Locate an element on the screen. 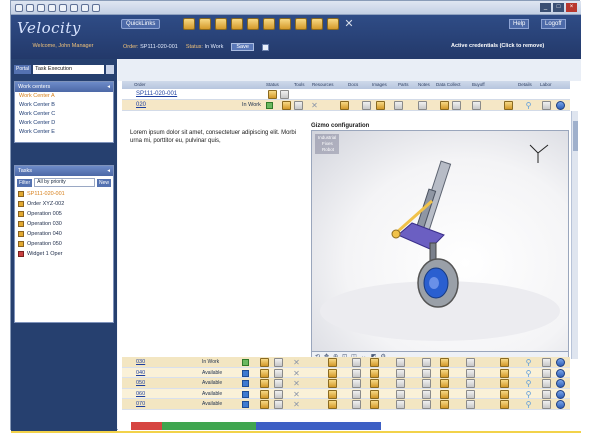  save-button: Save is located at coordinates (242, 47).